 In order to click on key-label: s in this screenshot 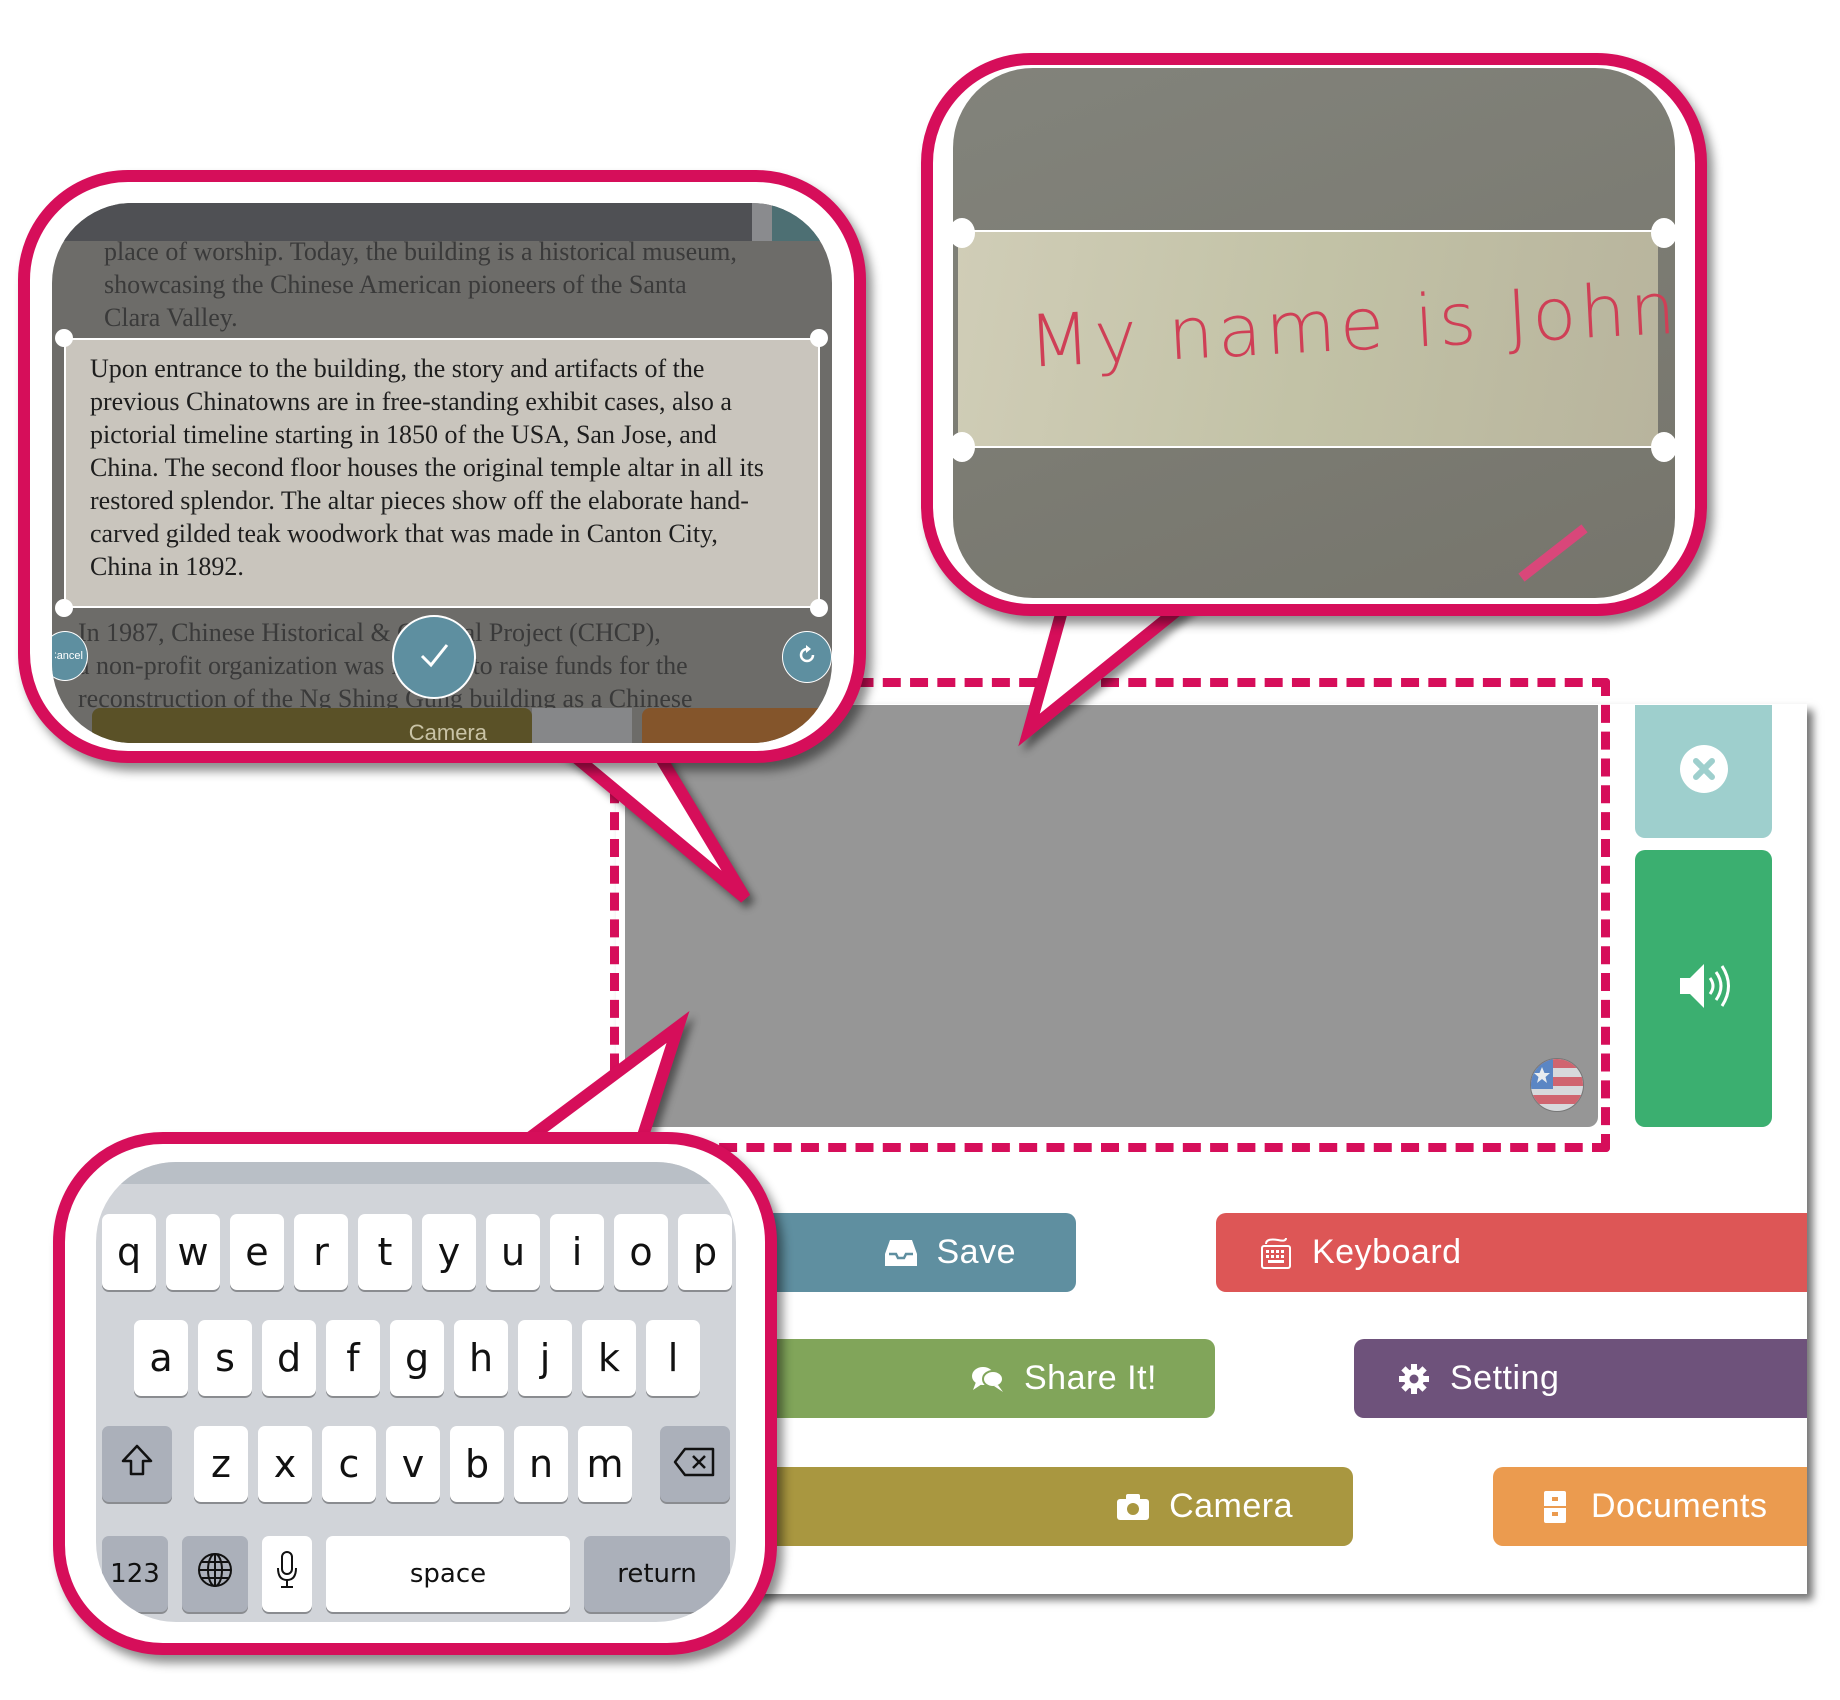, I will do `click(225, 1358)`.